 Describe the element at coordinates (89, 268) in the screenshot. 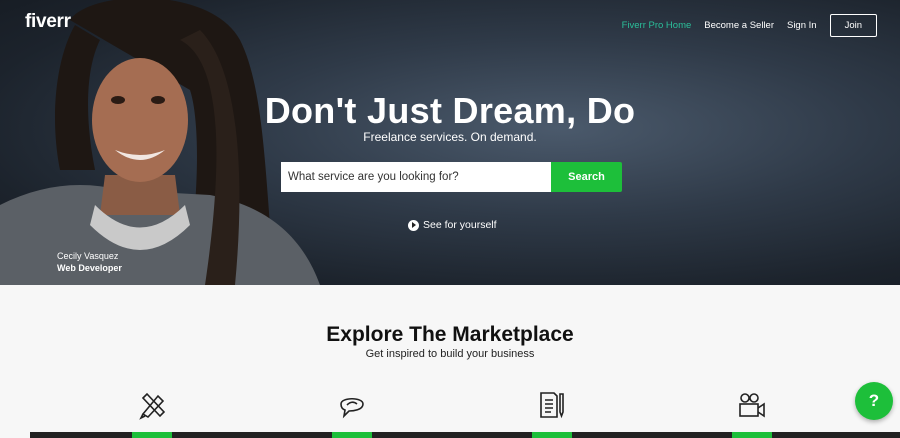

I see `caption-role: Web Developer` at that location.